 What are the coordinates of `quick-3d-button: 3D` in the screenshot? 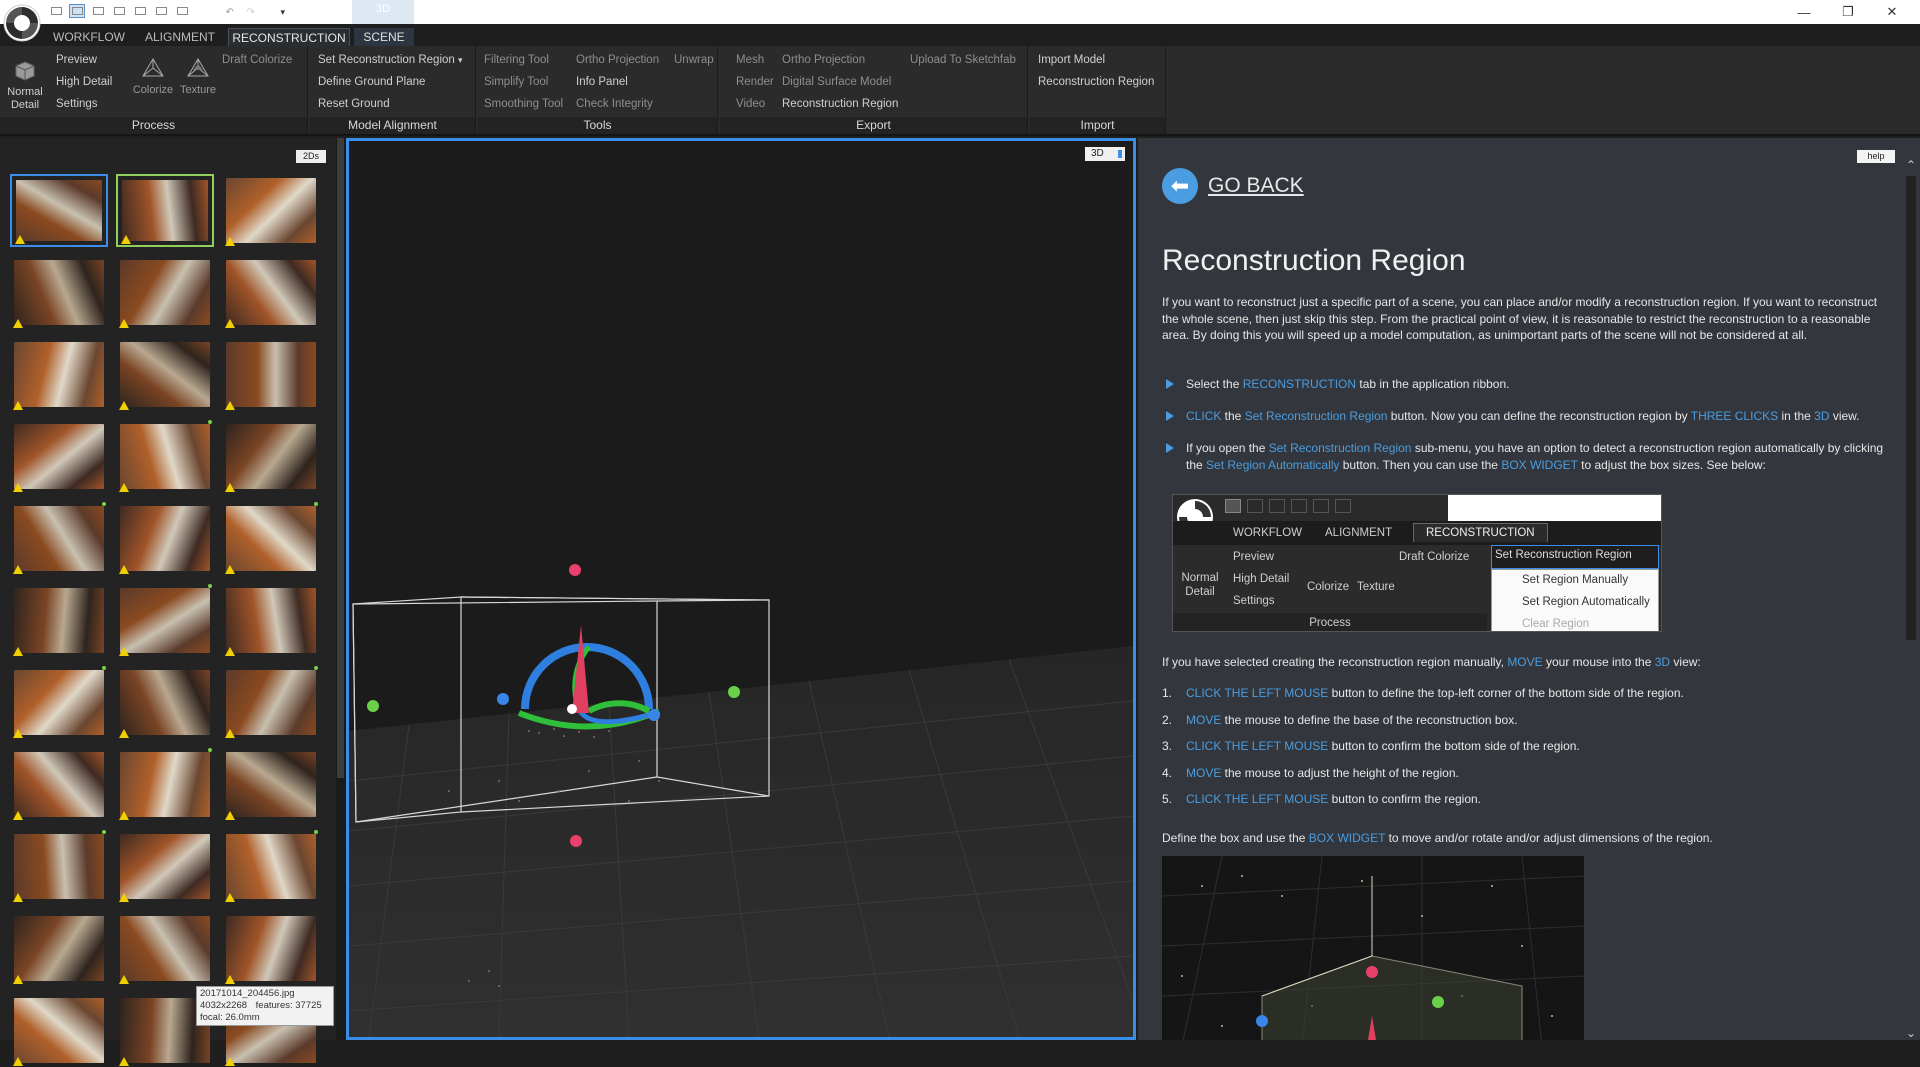 It's located at (383, 12).